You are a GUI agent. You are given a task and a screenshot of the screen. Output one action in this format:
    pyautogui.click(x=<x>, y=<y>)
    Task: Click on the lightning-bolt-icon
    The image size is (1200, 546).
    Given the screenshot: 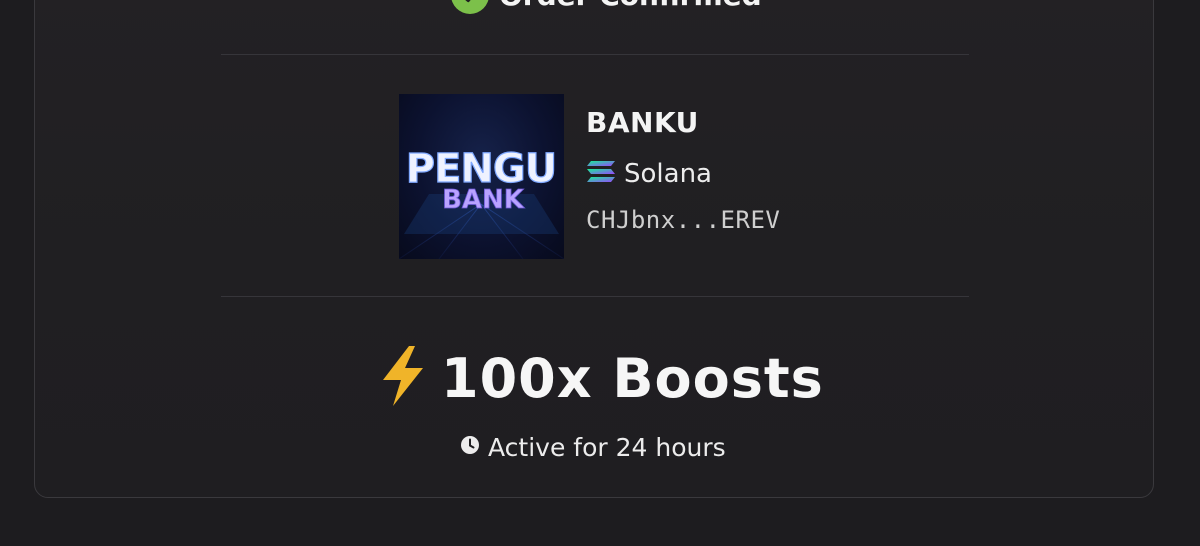 What is the action you would take?
    pyautogui.click(x=403, y=378)
    